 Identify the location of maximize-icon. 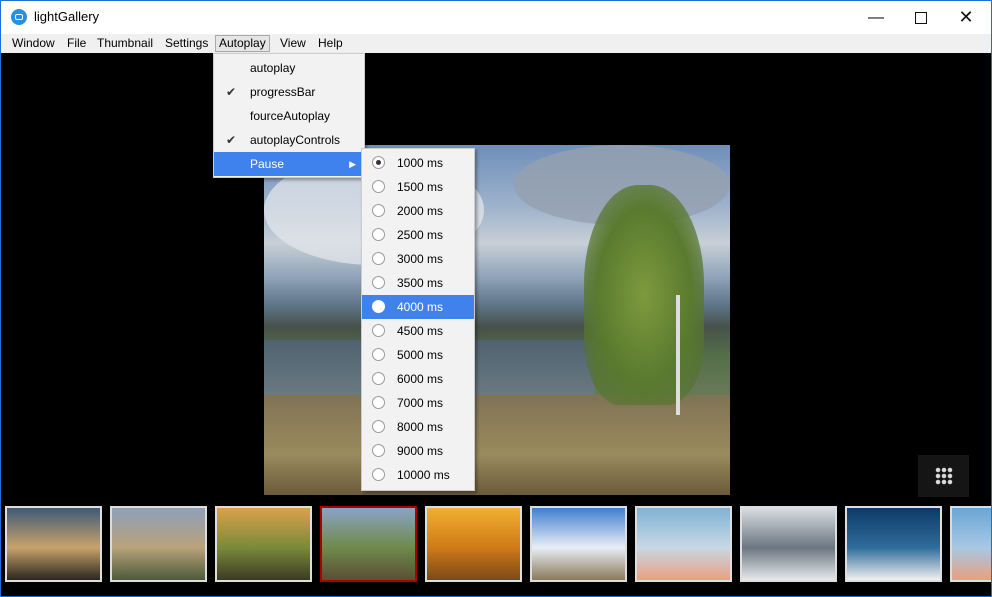
(921, 17).